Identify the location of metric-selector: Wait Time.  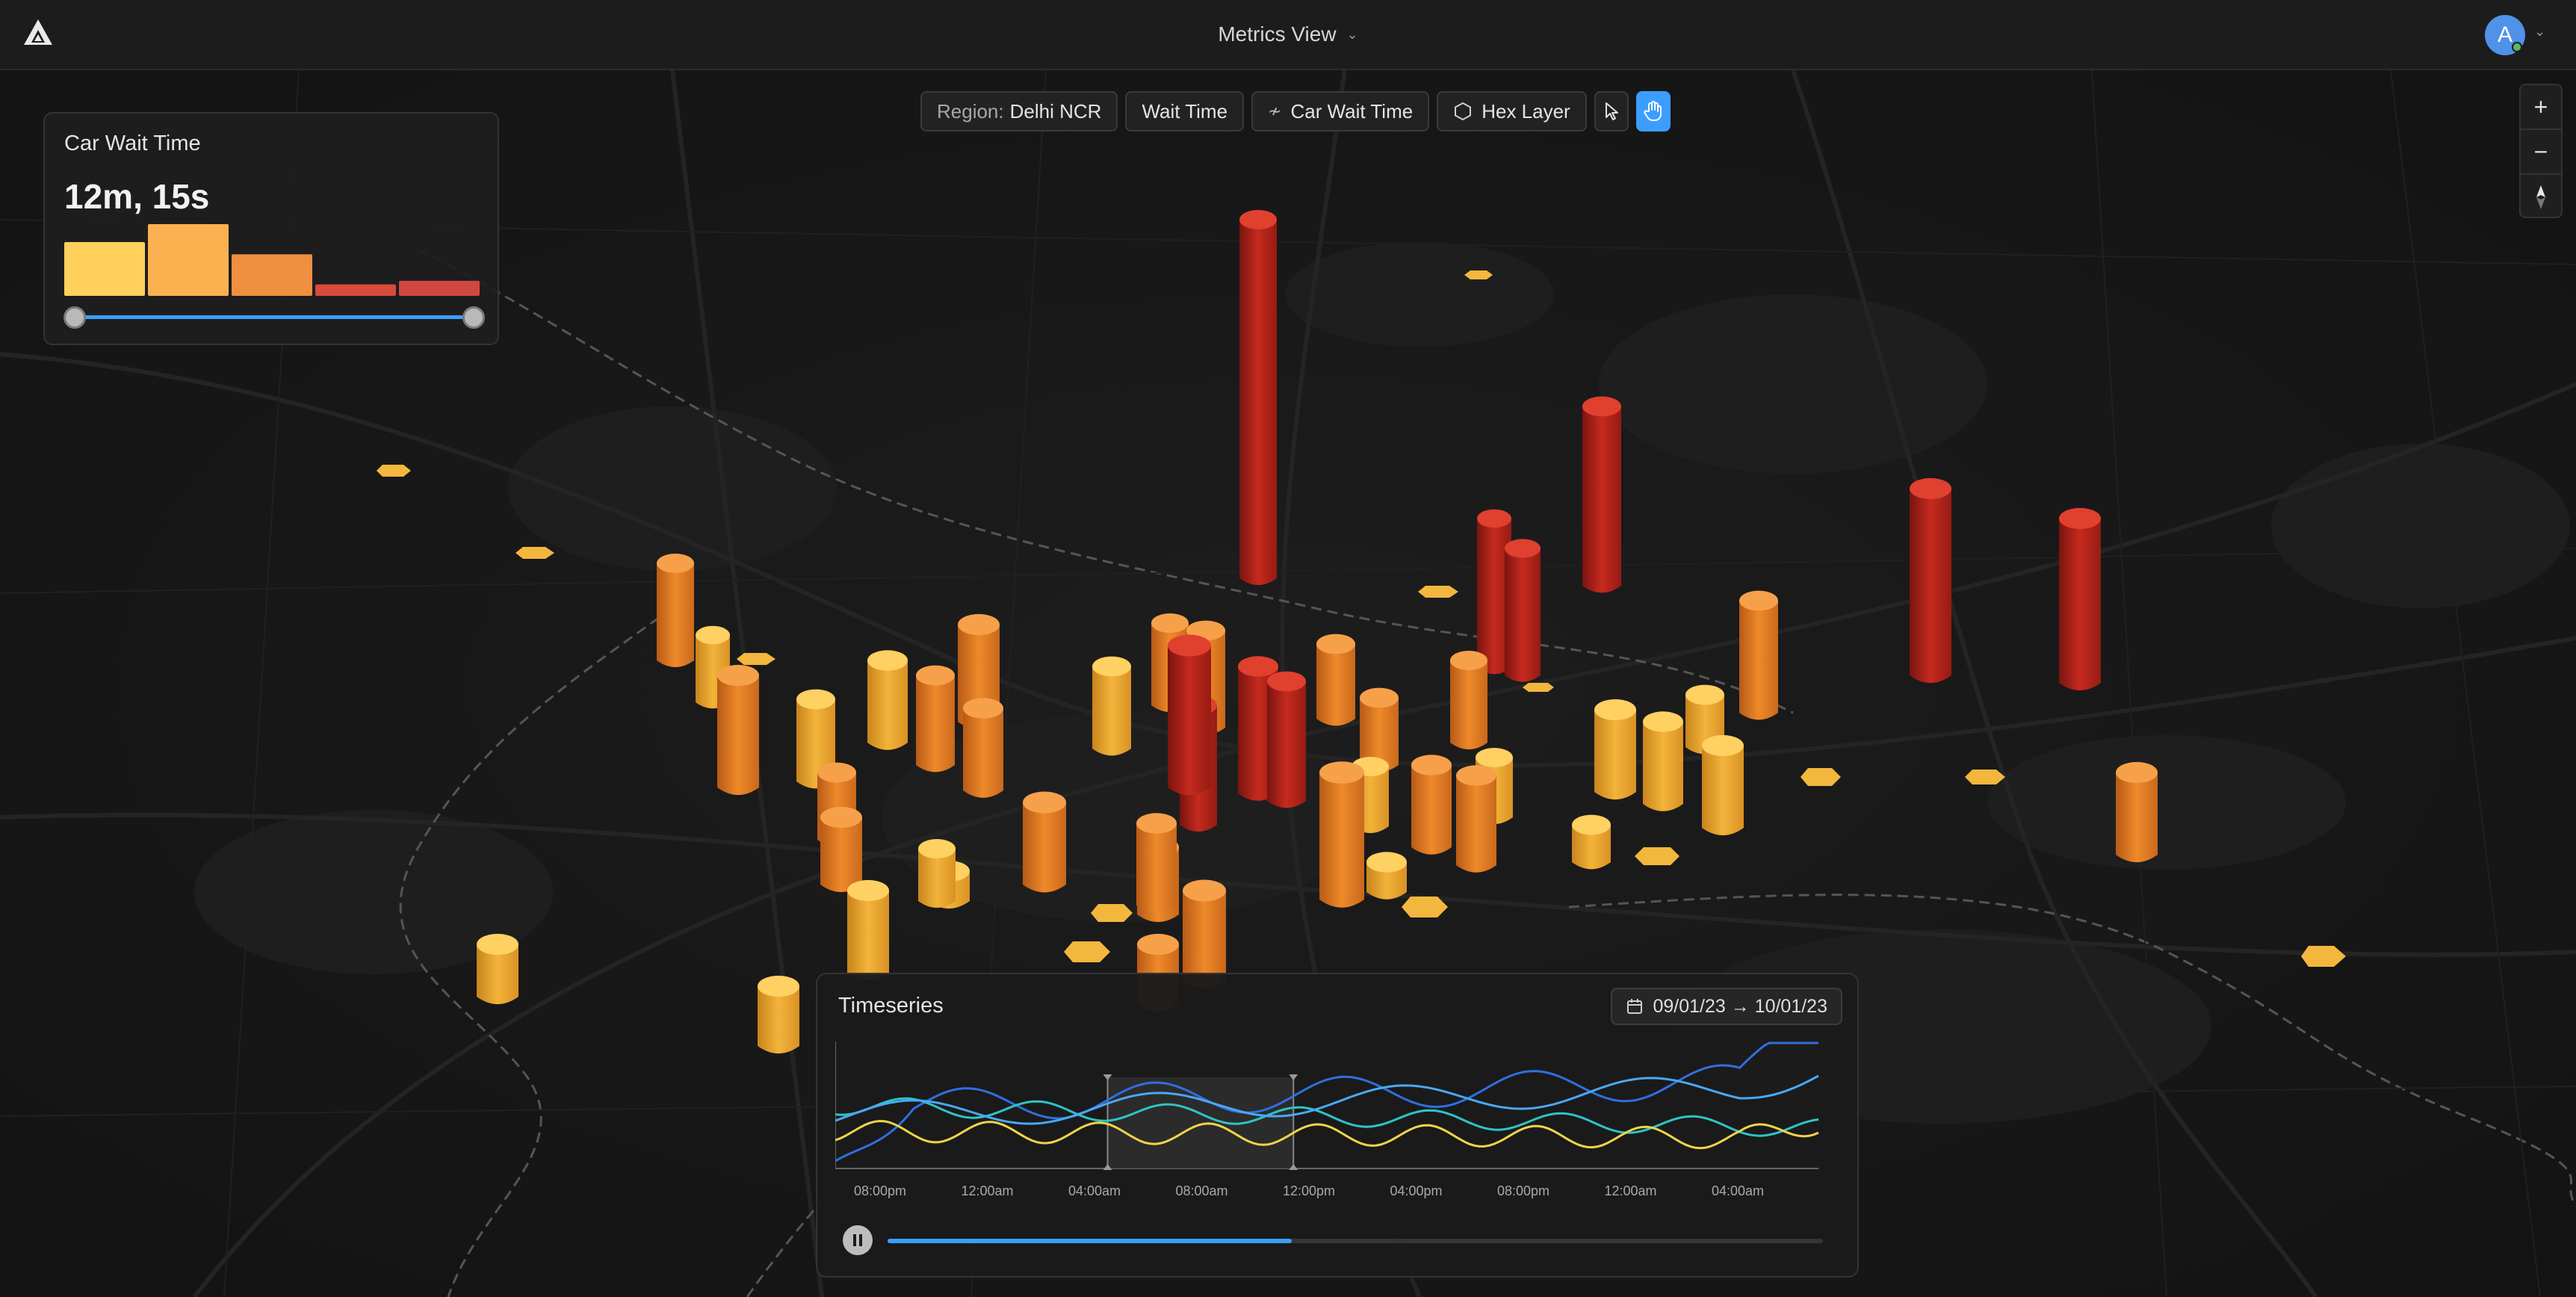
(1185, 111).